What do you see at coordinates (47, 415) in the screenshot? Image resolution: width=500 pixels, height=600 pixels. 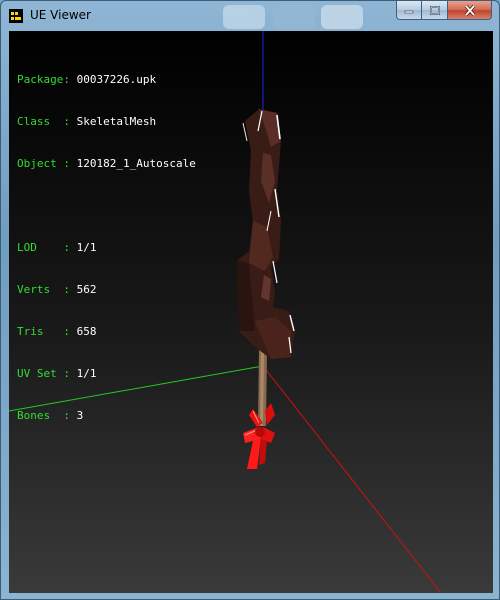 I see `info-label: Bones :` at bounding box center [47, 415].